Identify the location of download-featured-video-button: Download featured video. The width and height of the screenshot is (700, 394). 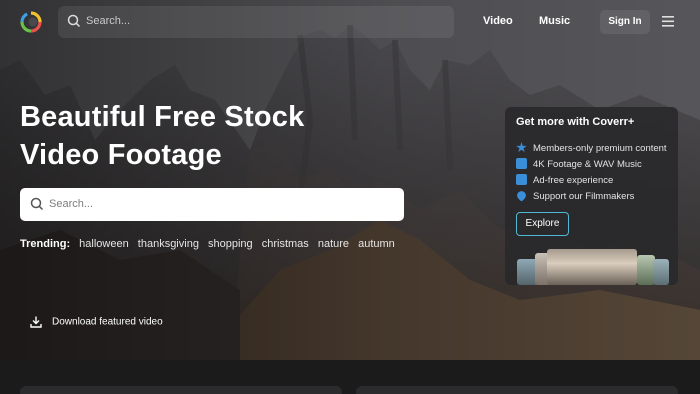
(96, 322).